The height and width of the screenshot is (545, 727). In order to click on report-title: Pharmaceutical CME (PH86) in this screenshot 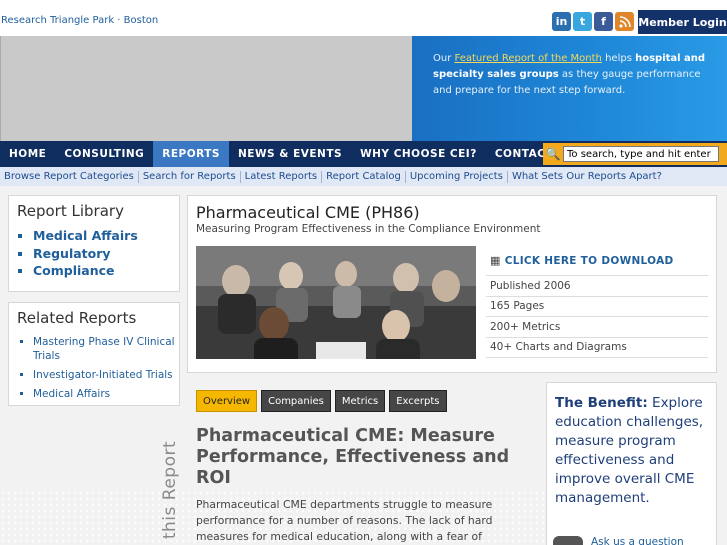, I will do `click(308, 212)`.